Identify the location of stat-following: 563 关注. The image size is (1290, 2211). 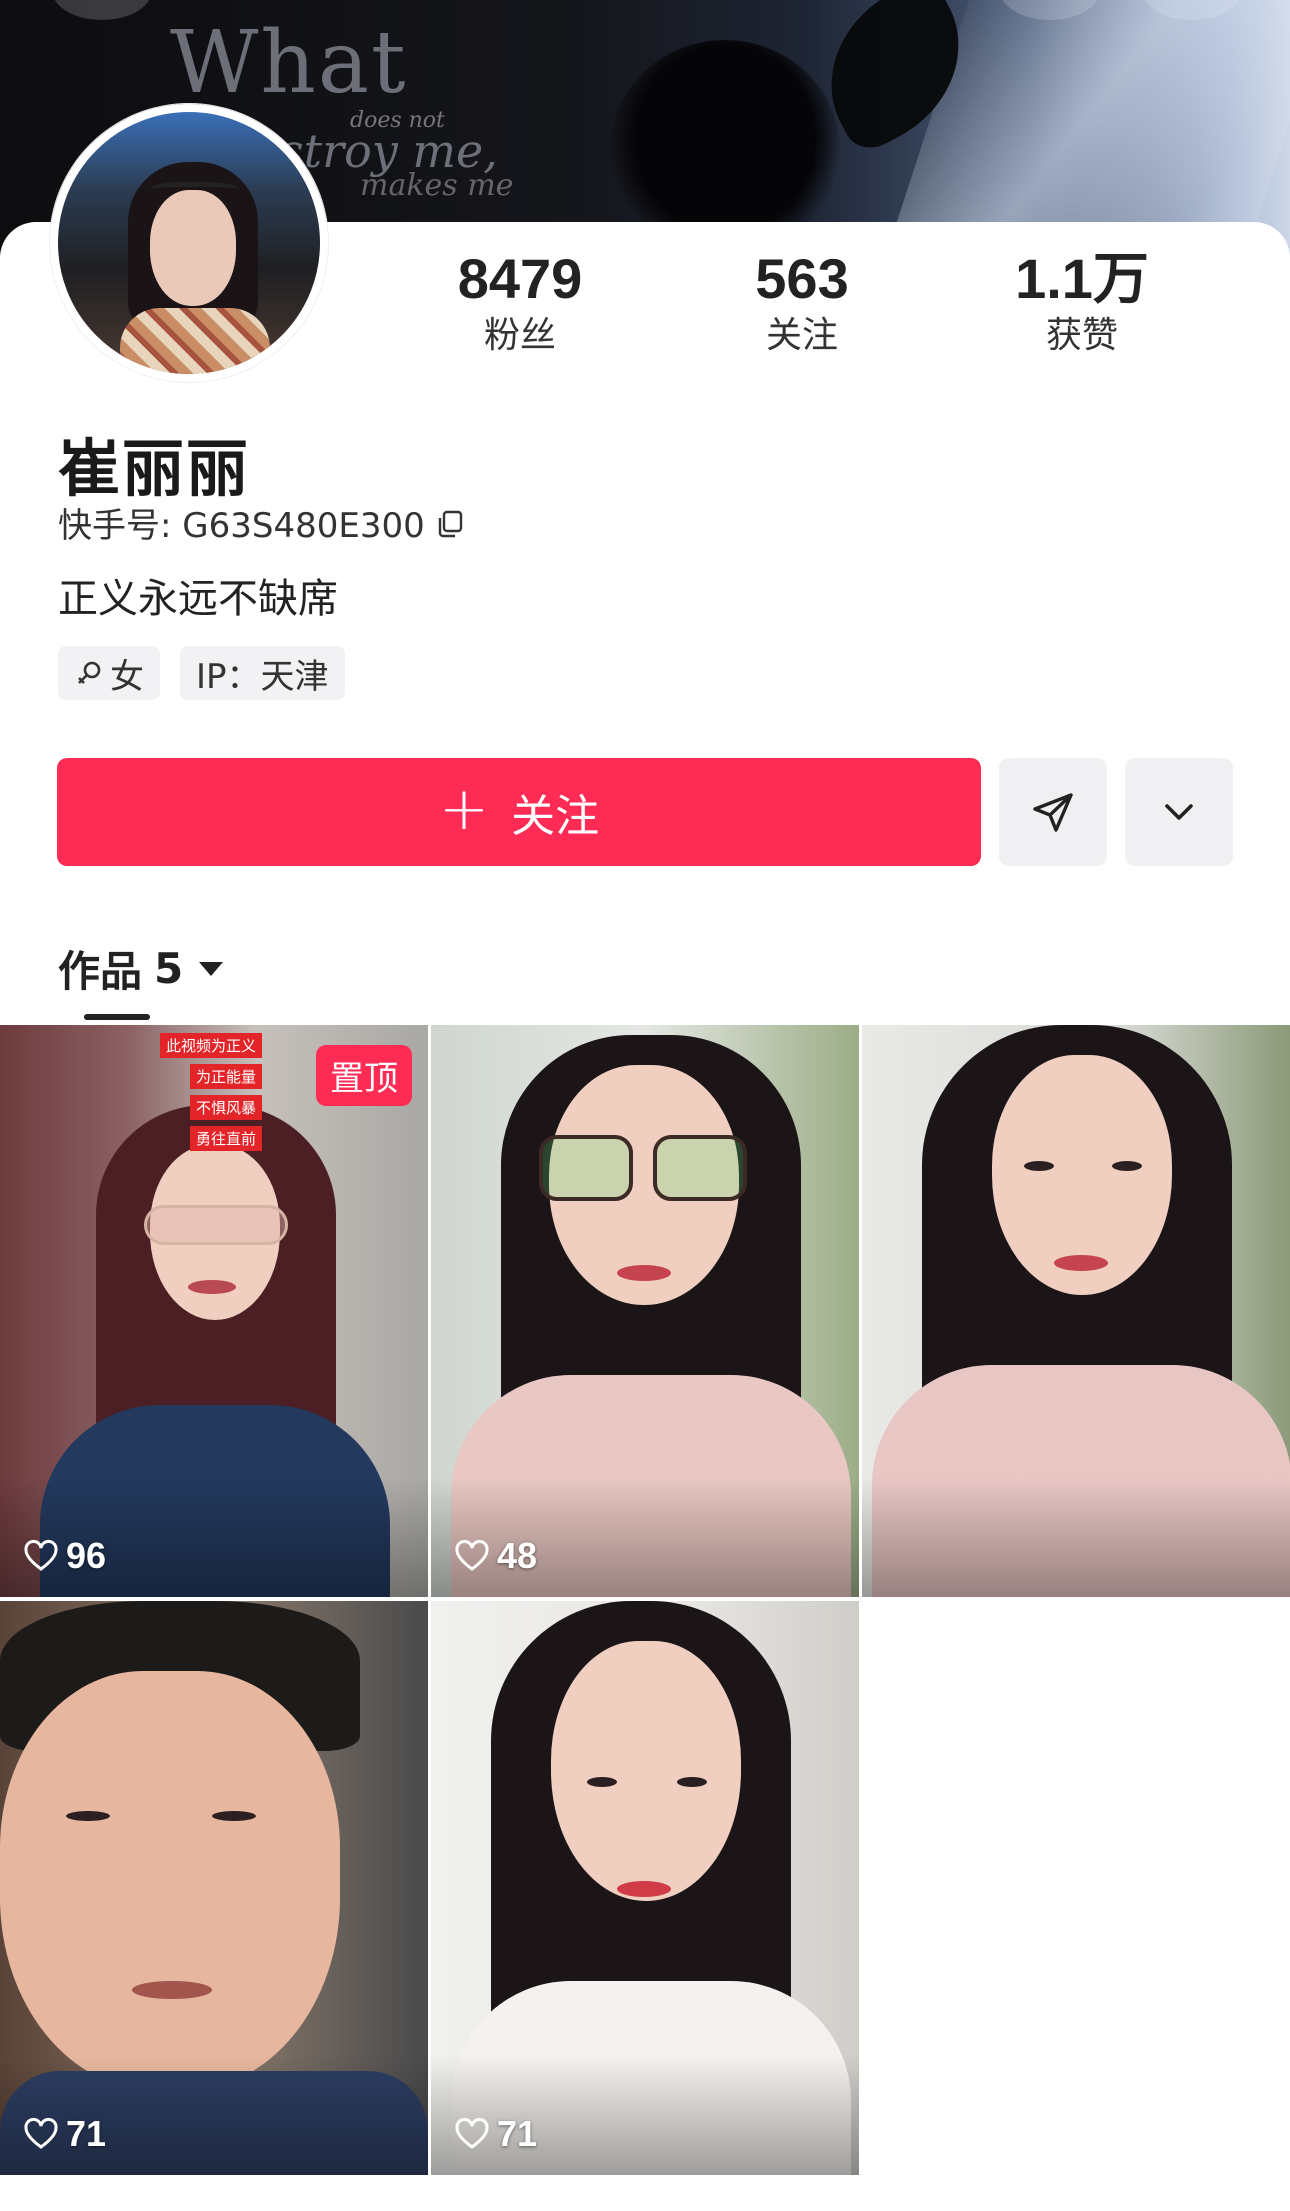
(802, 301).